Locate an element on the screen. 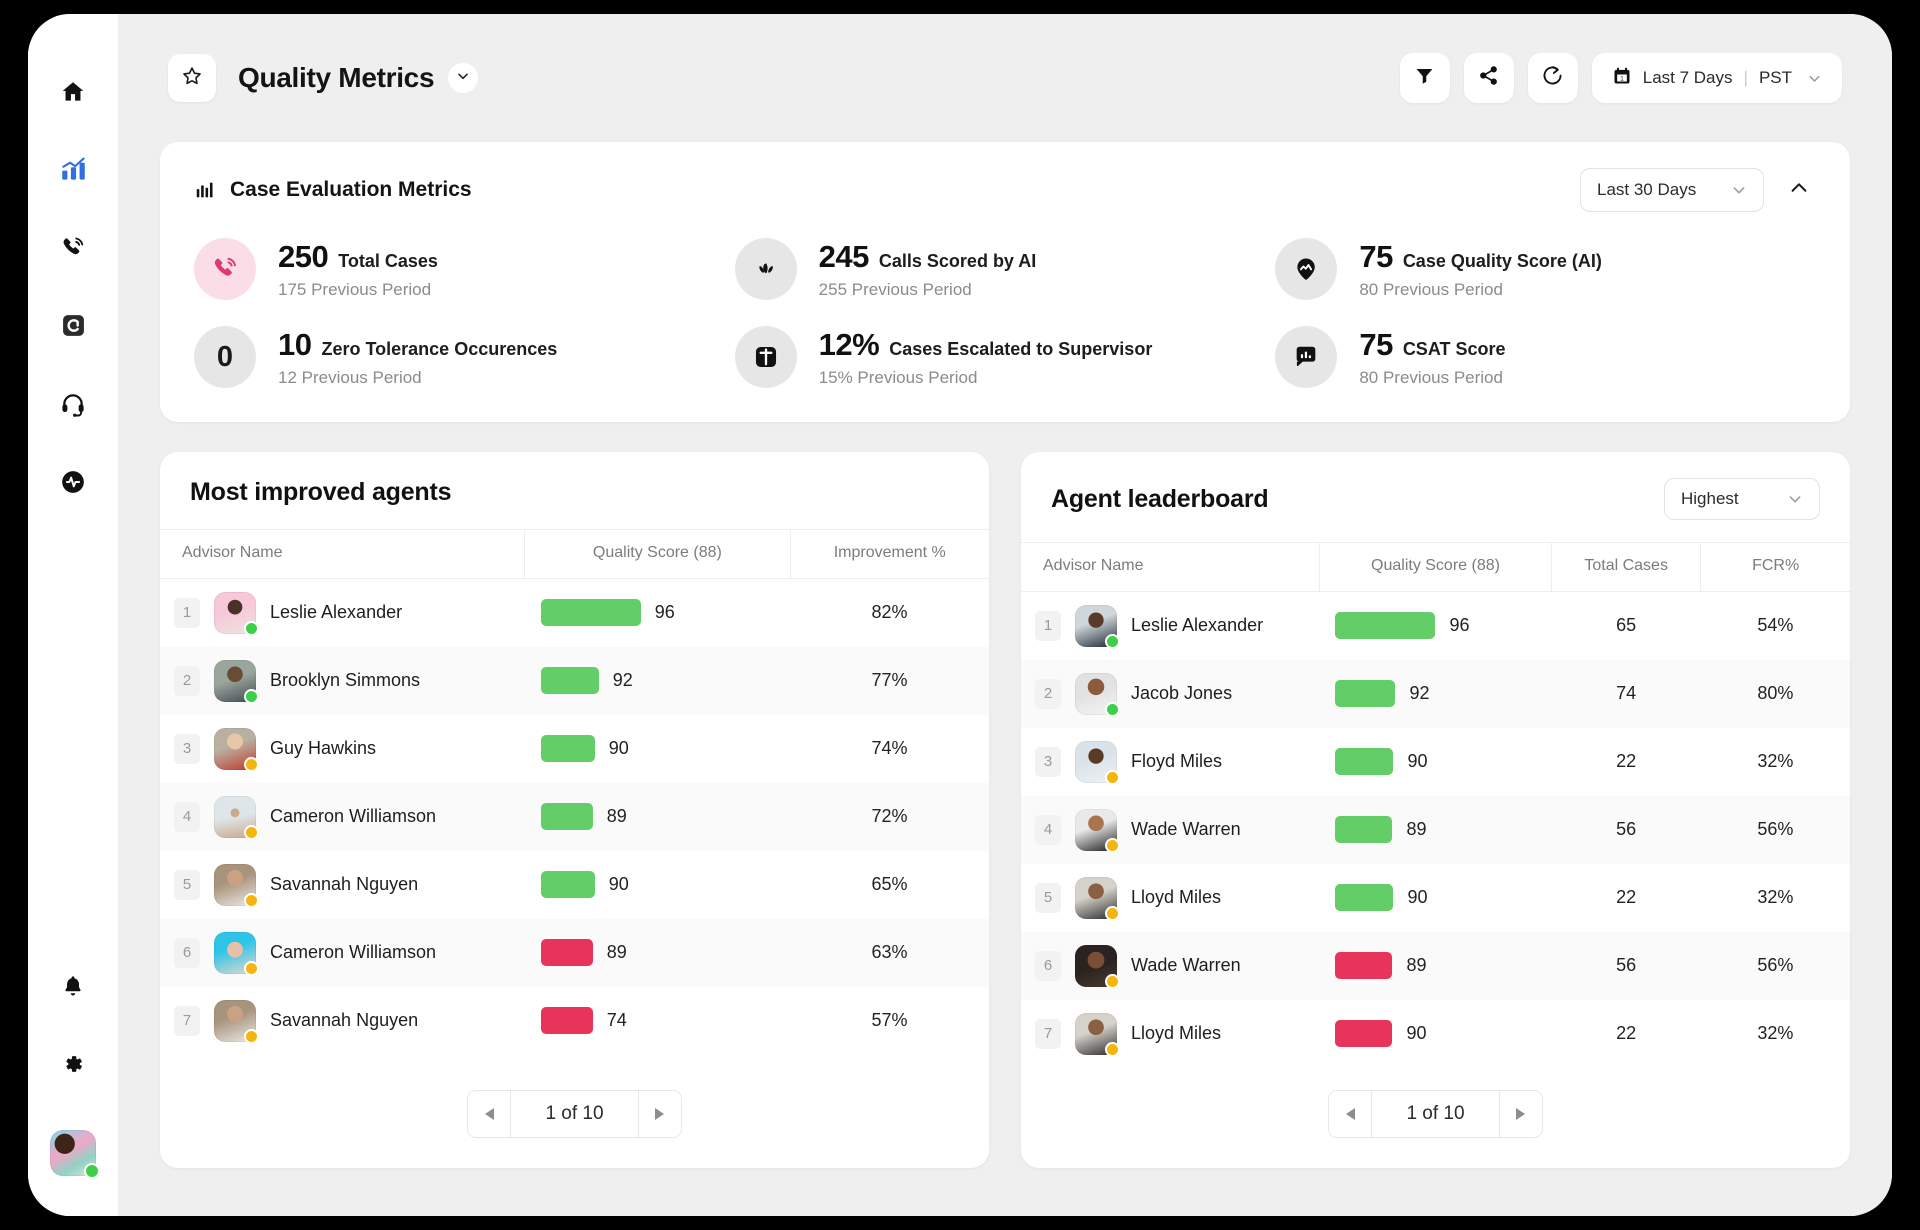 This screenshot has width=1920, height=1230. agent-name: Floyd Miles is located at coordinates (1177, 761).